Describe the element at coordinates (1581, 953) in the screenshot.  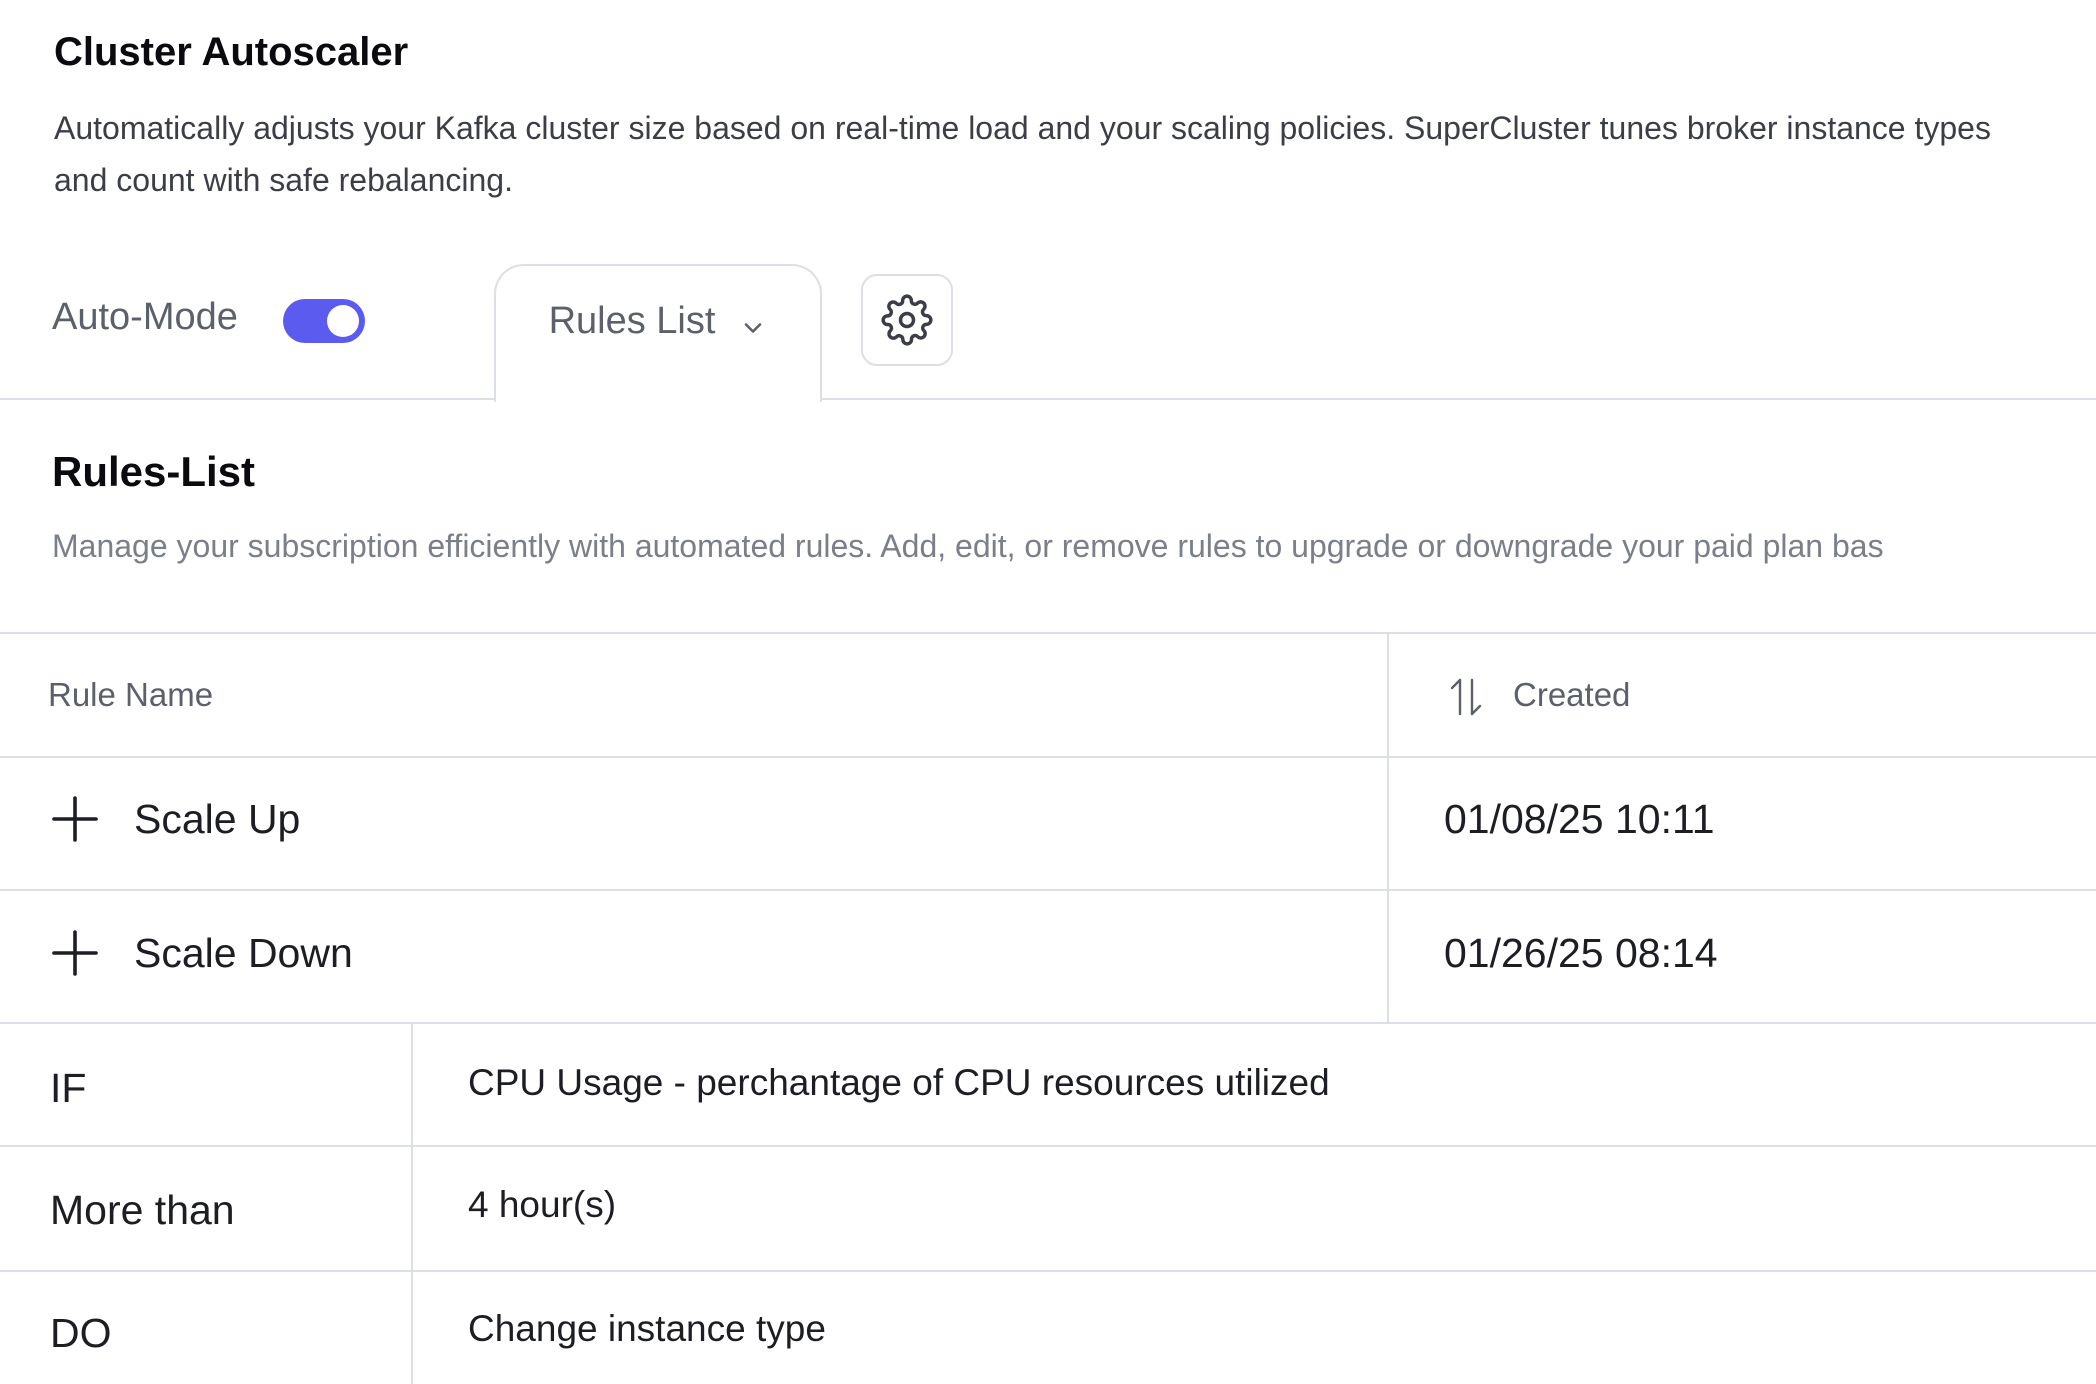
I see `rule-created-date: 01/26/25 08:14` at that location.